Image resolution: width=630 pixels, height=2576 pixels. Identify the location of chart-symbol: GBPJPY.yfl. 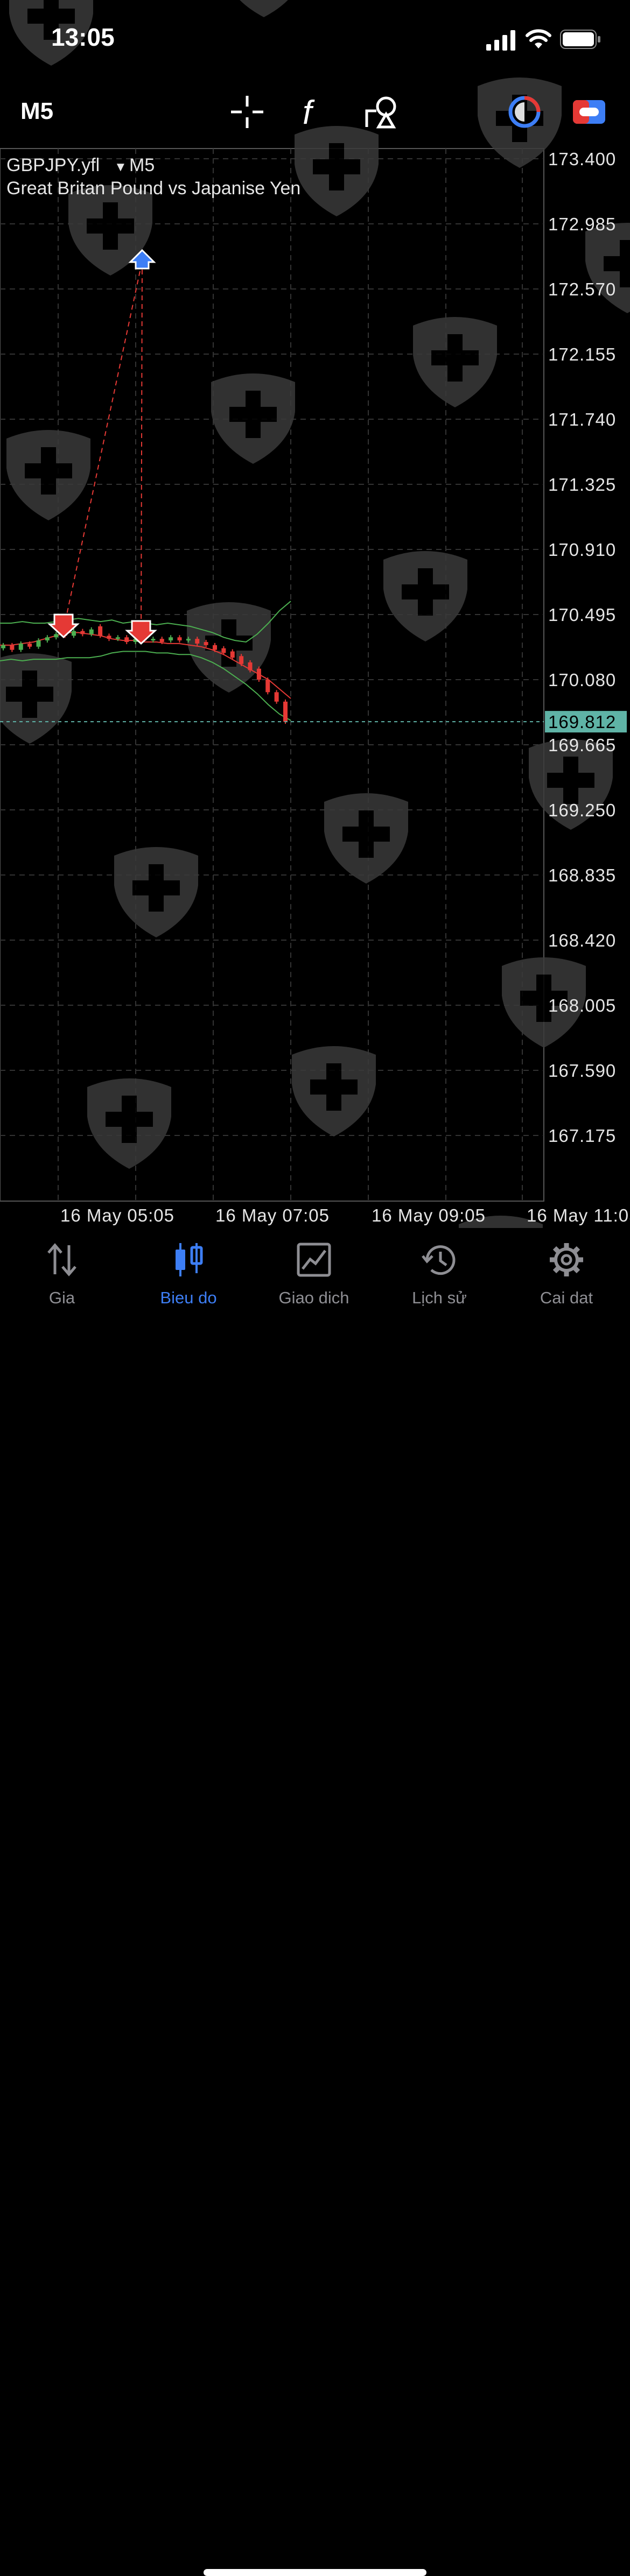
(53, 165).